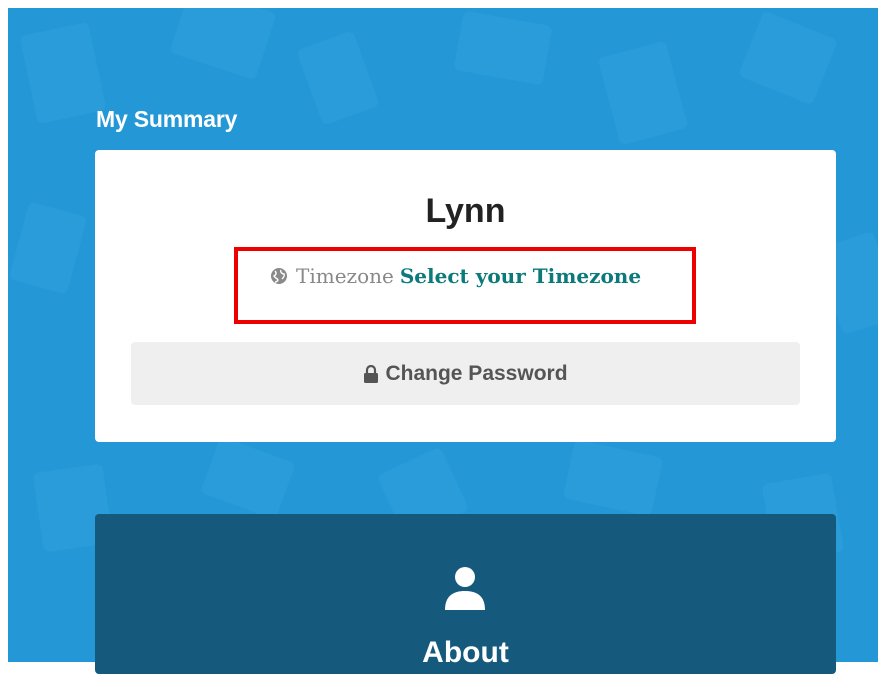 The width and height of the screenshot is (878, 674). I want to click on about-label: About, so click(465, 652).